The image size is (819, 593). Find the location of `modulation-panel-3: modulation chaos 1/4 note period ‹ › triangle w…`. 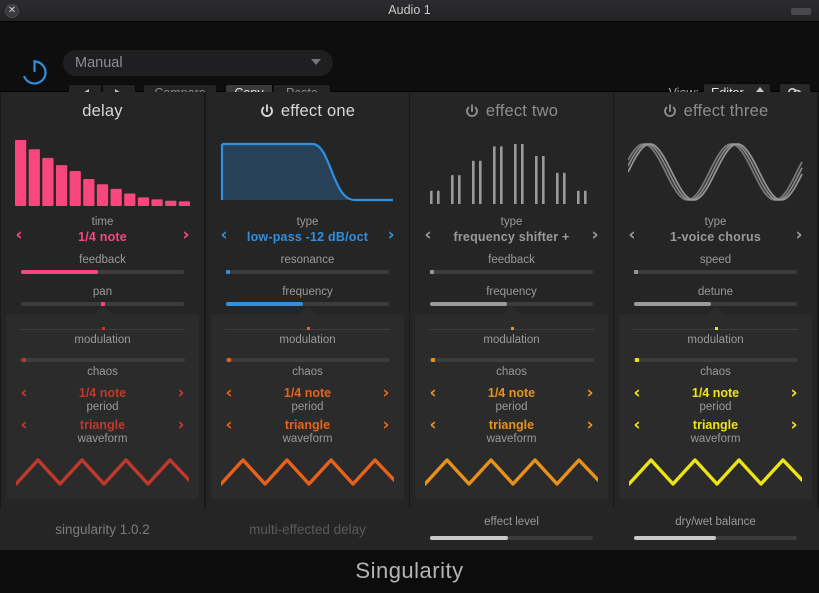

modulation-panel-3: modulation chaos 1/4 note period ‹ › triangle w… is located at coordinates (715, 402).